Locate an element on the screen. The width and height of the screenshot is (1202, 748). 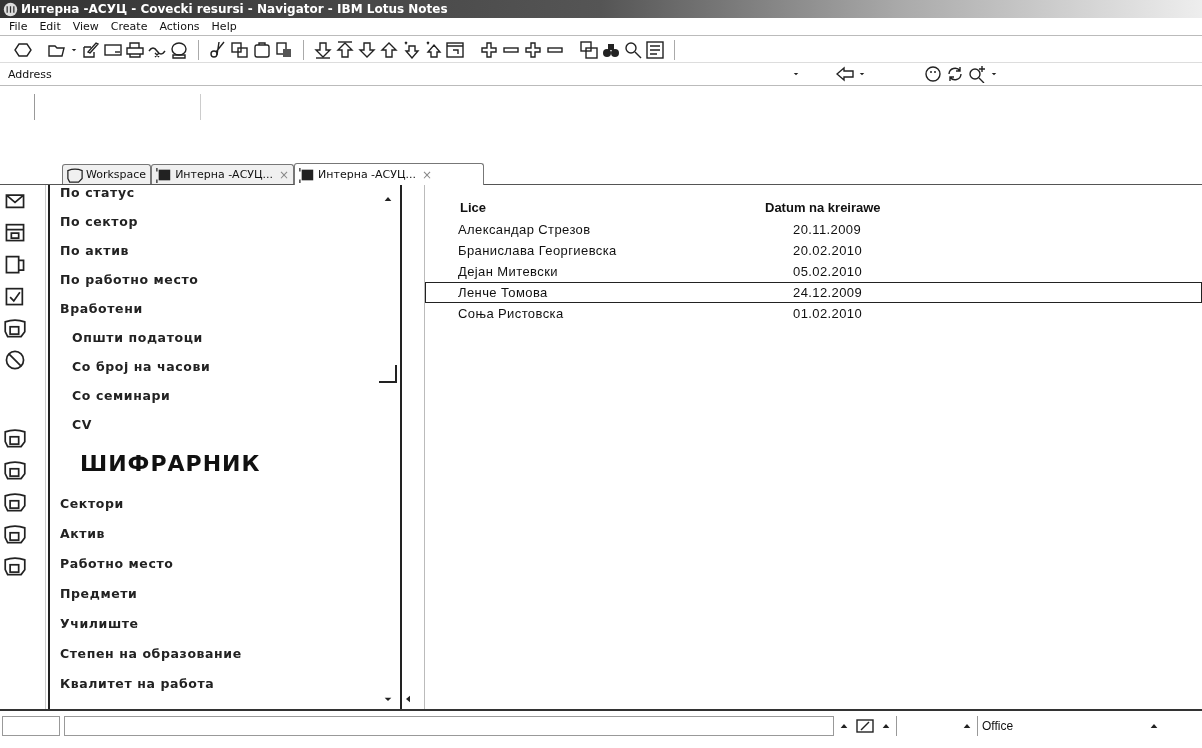
navigator-item: По актив is located at coordinates (218, 250).